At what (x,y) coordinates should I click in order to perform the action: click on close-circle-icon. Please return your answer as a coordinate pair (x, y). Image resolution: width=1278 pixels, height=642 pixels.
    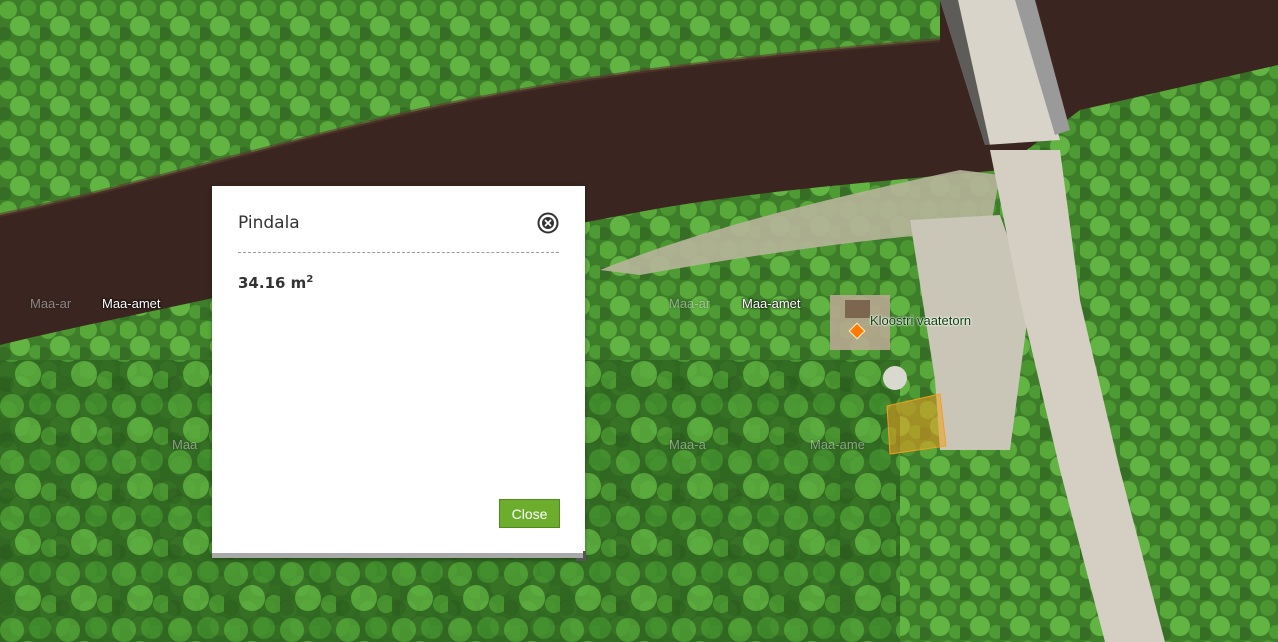
    Looking at the image, I should click on (548, 223).